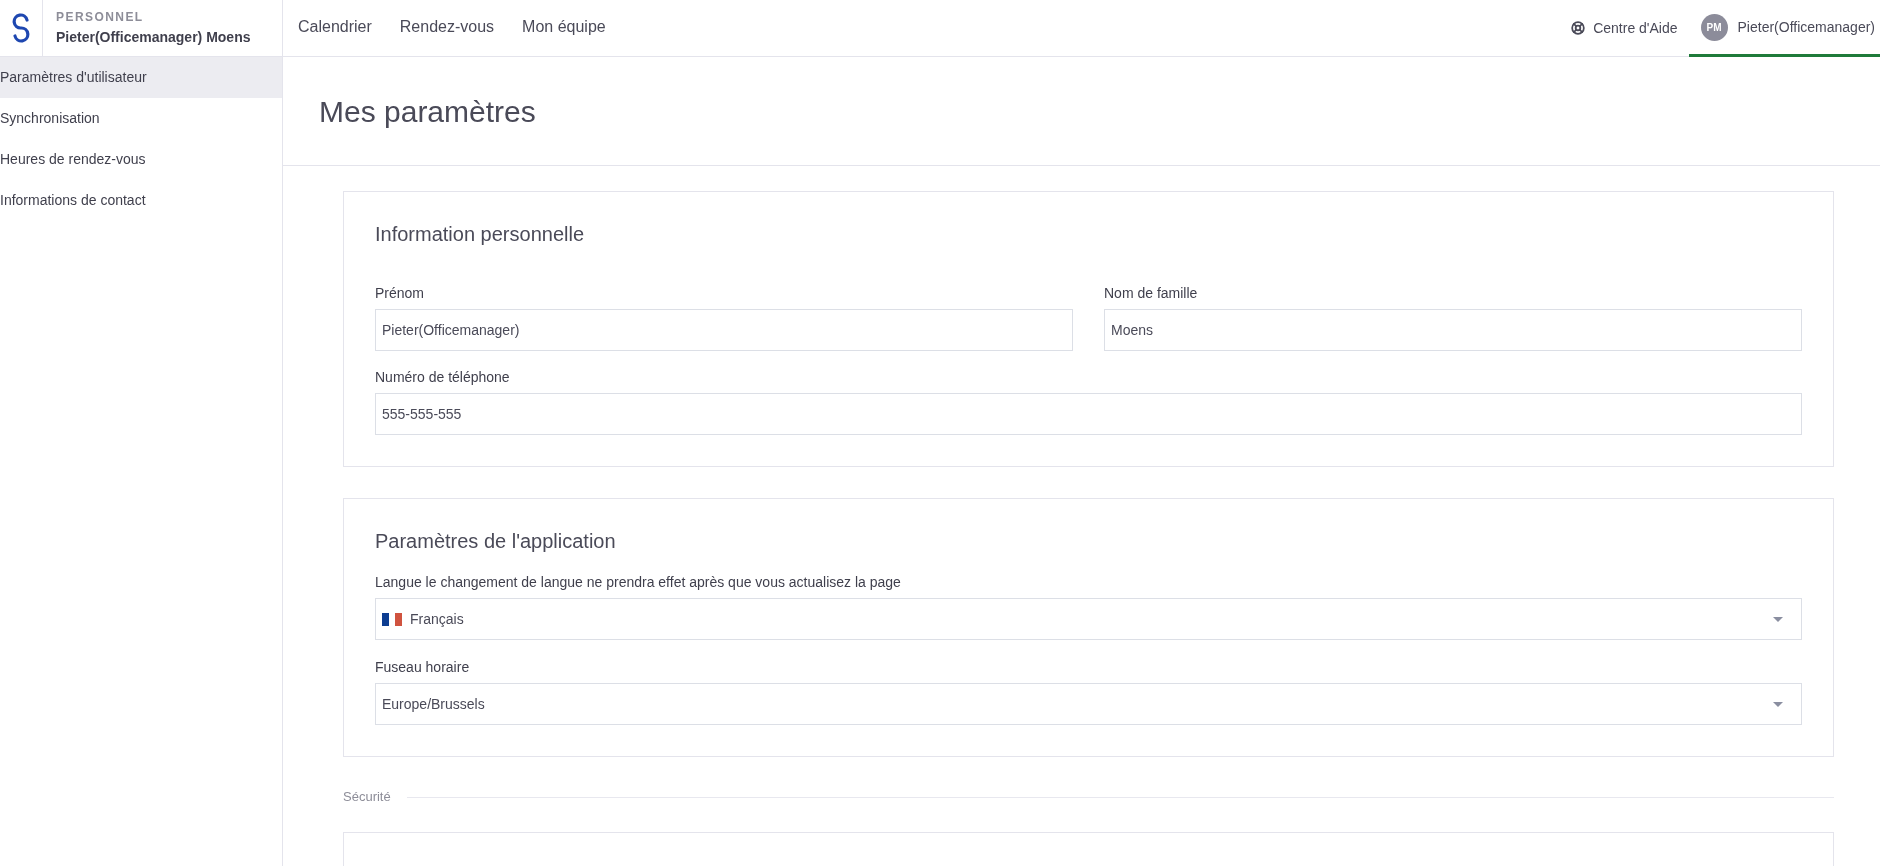 The width and height of the screenshot is (1880, 866). I want to click on sidebar-item: Paramètres d'utilisateur, so click(141, 77).